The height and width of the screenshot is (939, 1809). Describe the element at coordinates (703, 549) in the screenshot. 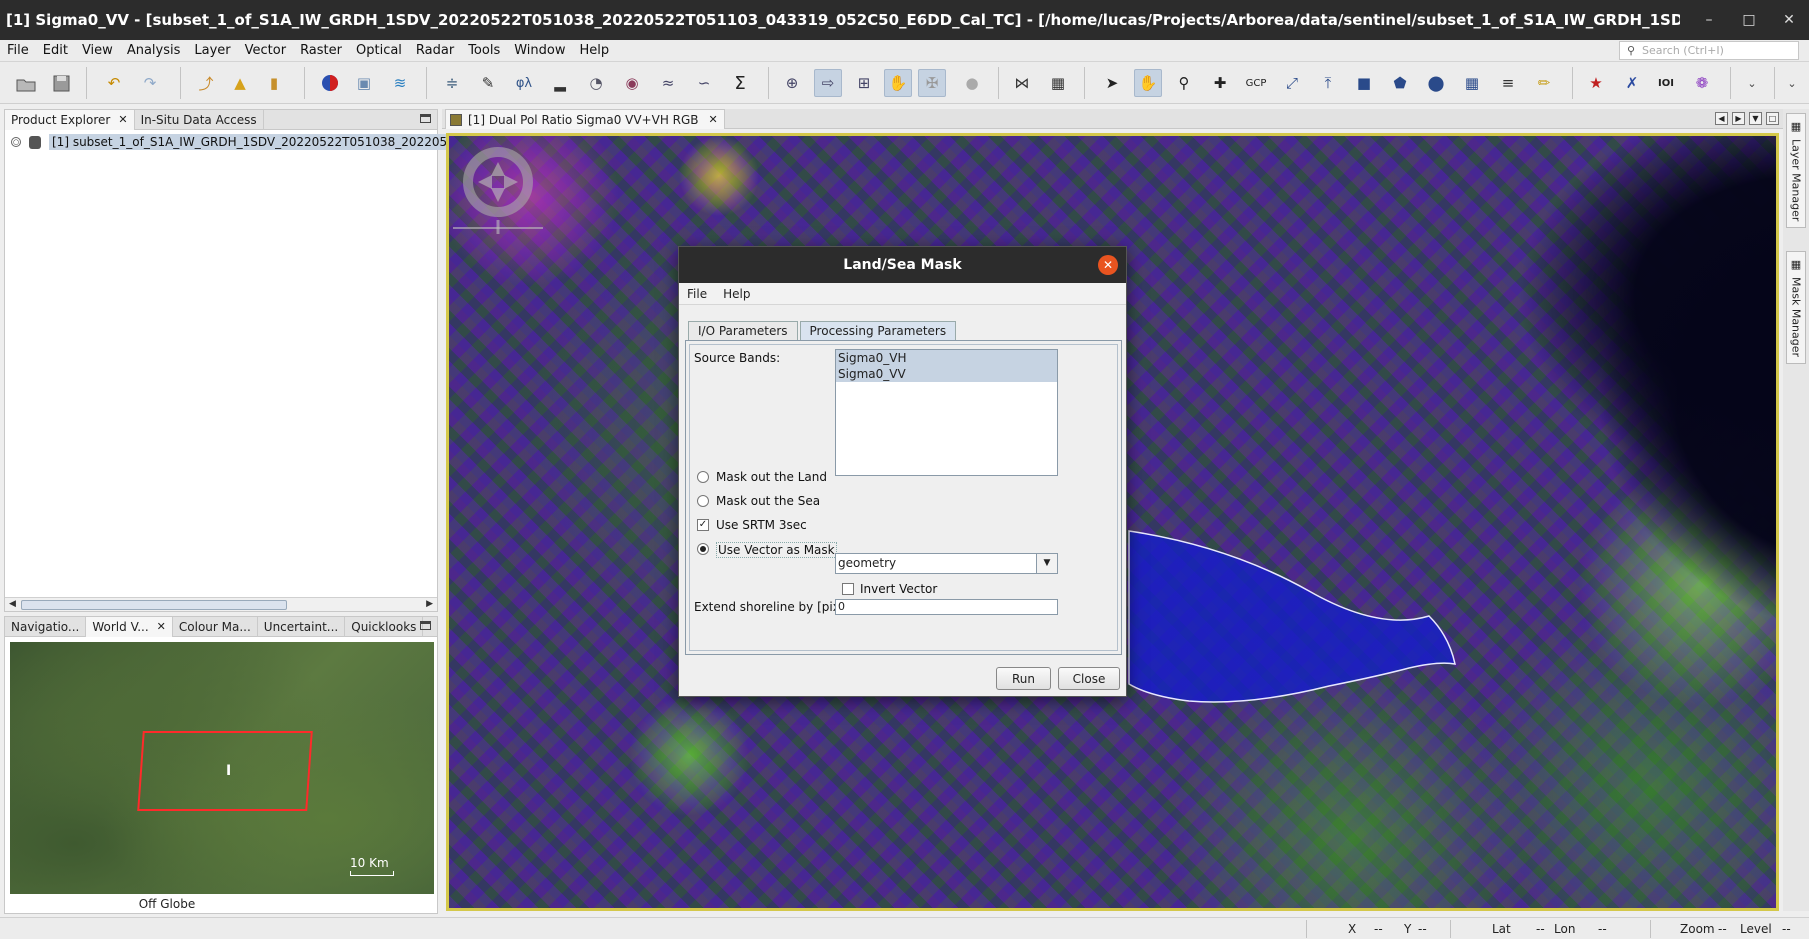

I see `use-vector-radio` at that location.